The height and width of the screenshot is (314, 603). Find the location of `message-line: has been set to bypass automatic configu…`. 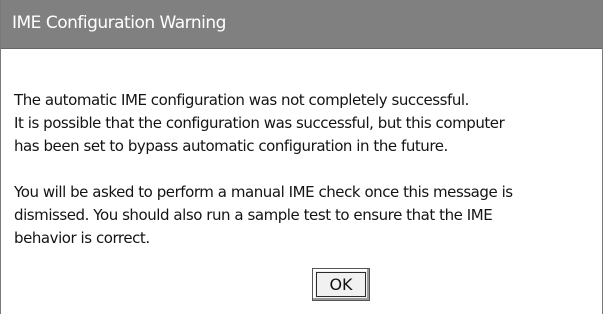

message-line: has been set to bypass automatic configu… is located at coordinates (231, 146).